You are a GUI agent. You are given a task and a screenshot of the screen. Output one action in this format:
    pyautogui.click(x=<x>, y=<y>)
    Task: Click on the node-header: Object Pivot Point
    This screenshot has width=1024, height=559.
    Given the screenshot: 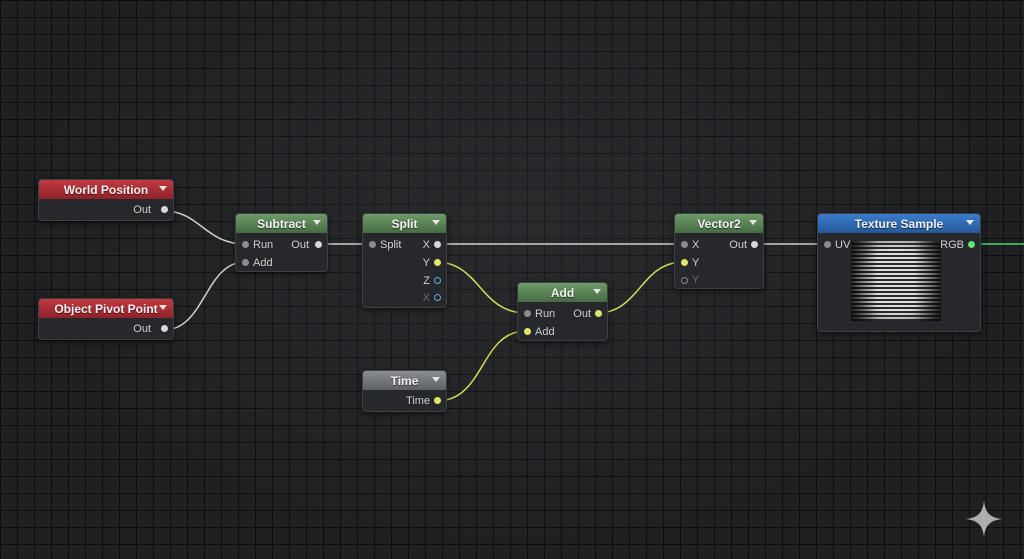 What is the action you would take?
    pyautogui.click(x=106, y=308)
    